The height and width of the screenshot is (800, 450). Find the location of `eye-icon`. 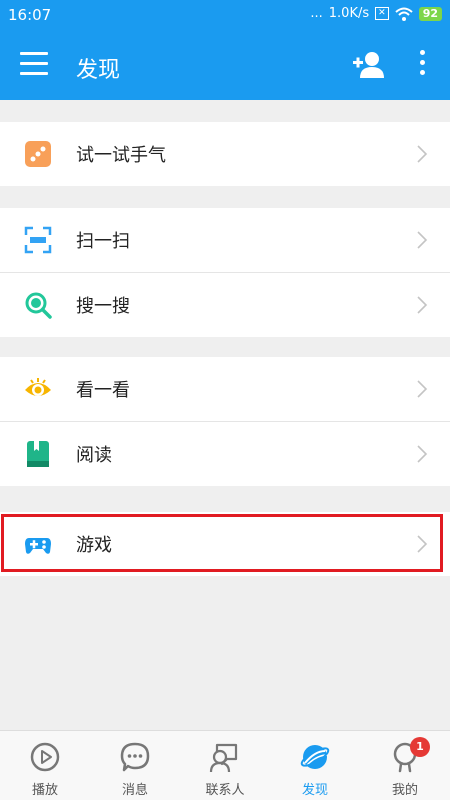

eye-icon is located at coordinates (38, 387).